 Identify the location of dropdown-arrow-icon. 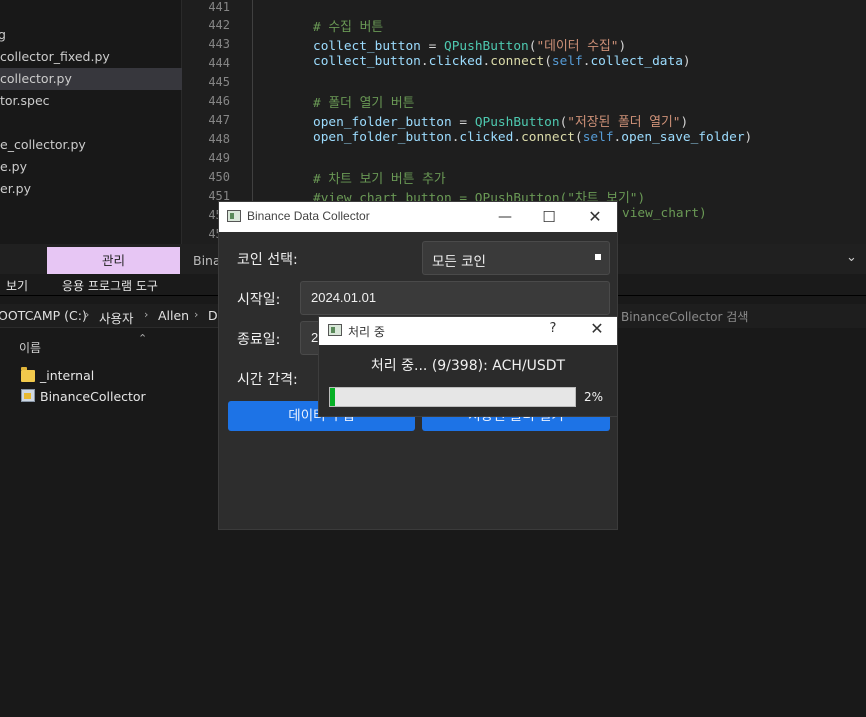
(598, 257).